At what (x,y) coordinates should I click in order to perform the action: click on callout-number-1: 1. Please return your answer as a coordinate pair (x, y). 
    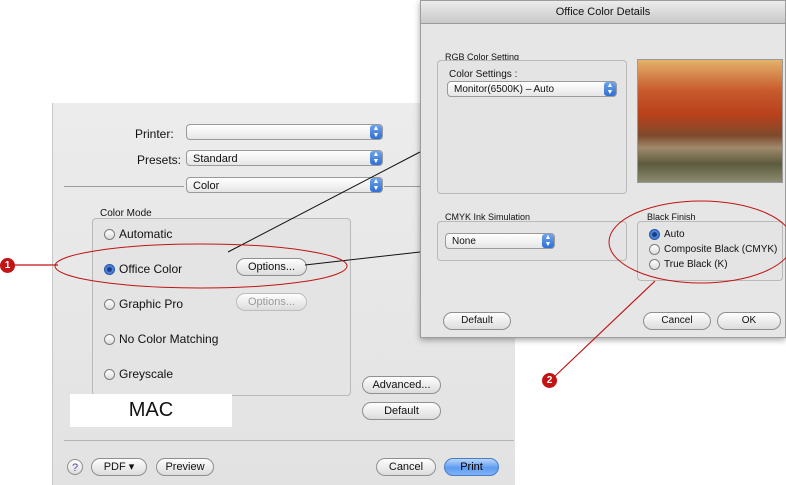
    Looking at the image, I should click on (7, 265).